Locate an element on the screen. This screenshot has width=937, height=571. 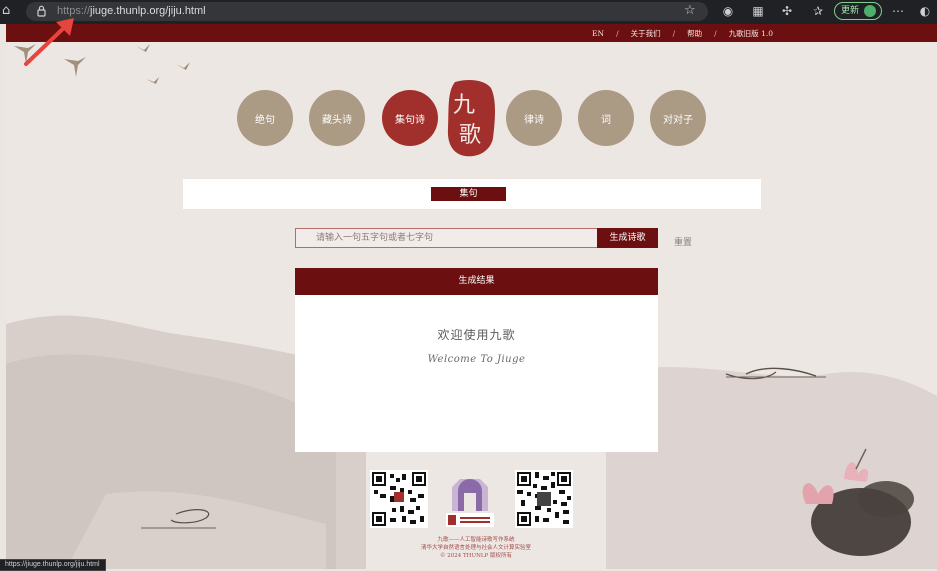
nav-jiju: 集句诗 is located at coordinates (410, 118).